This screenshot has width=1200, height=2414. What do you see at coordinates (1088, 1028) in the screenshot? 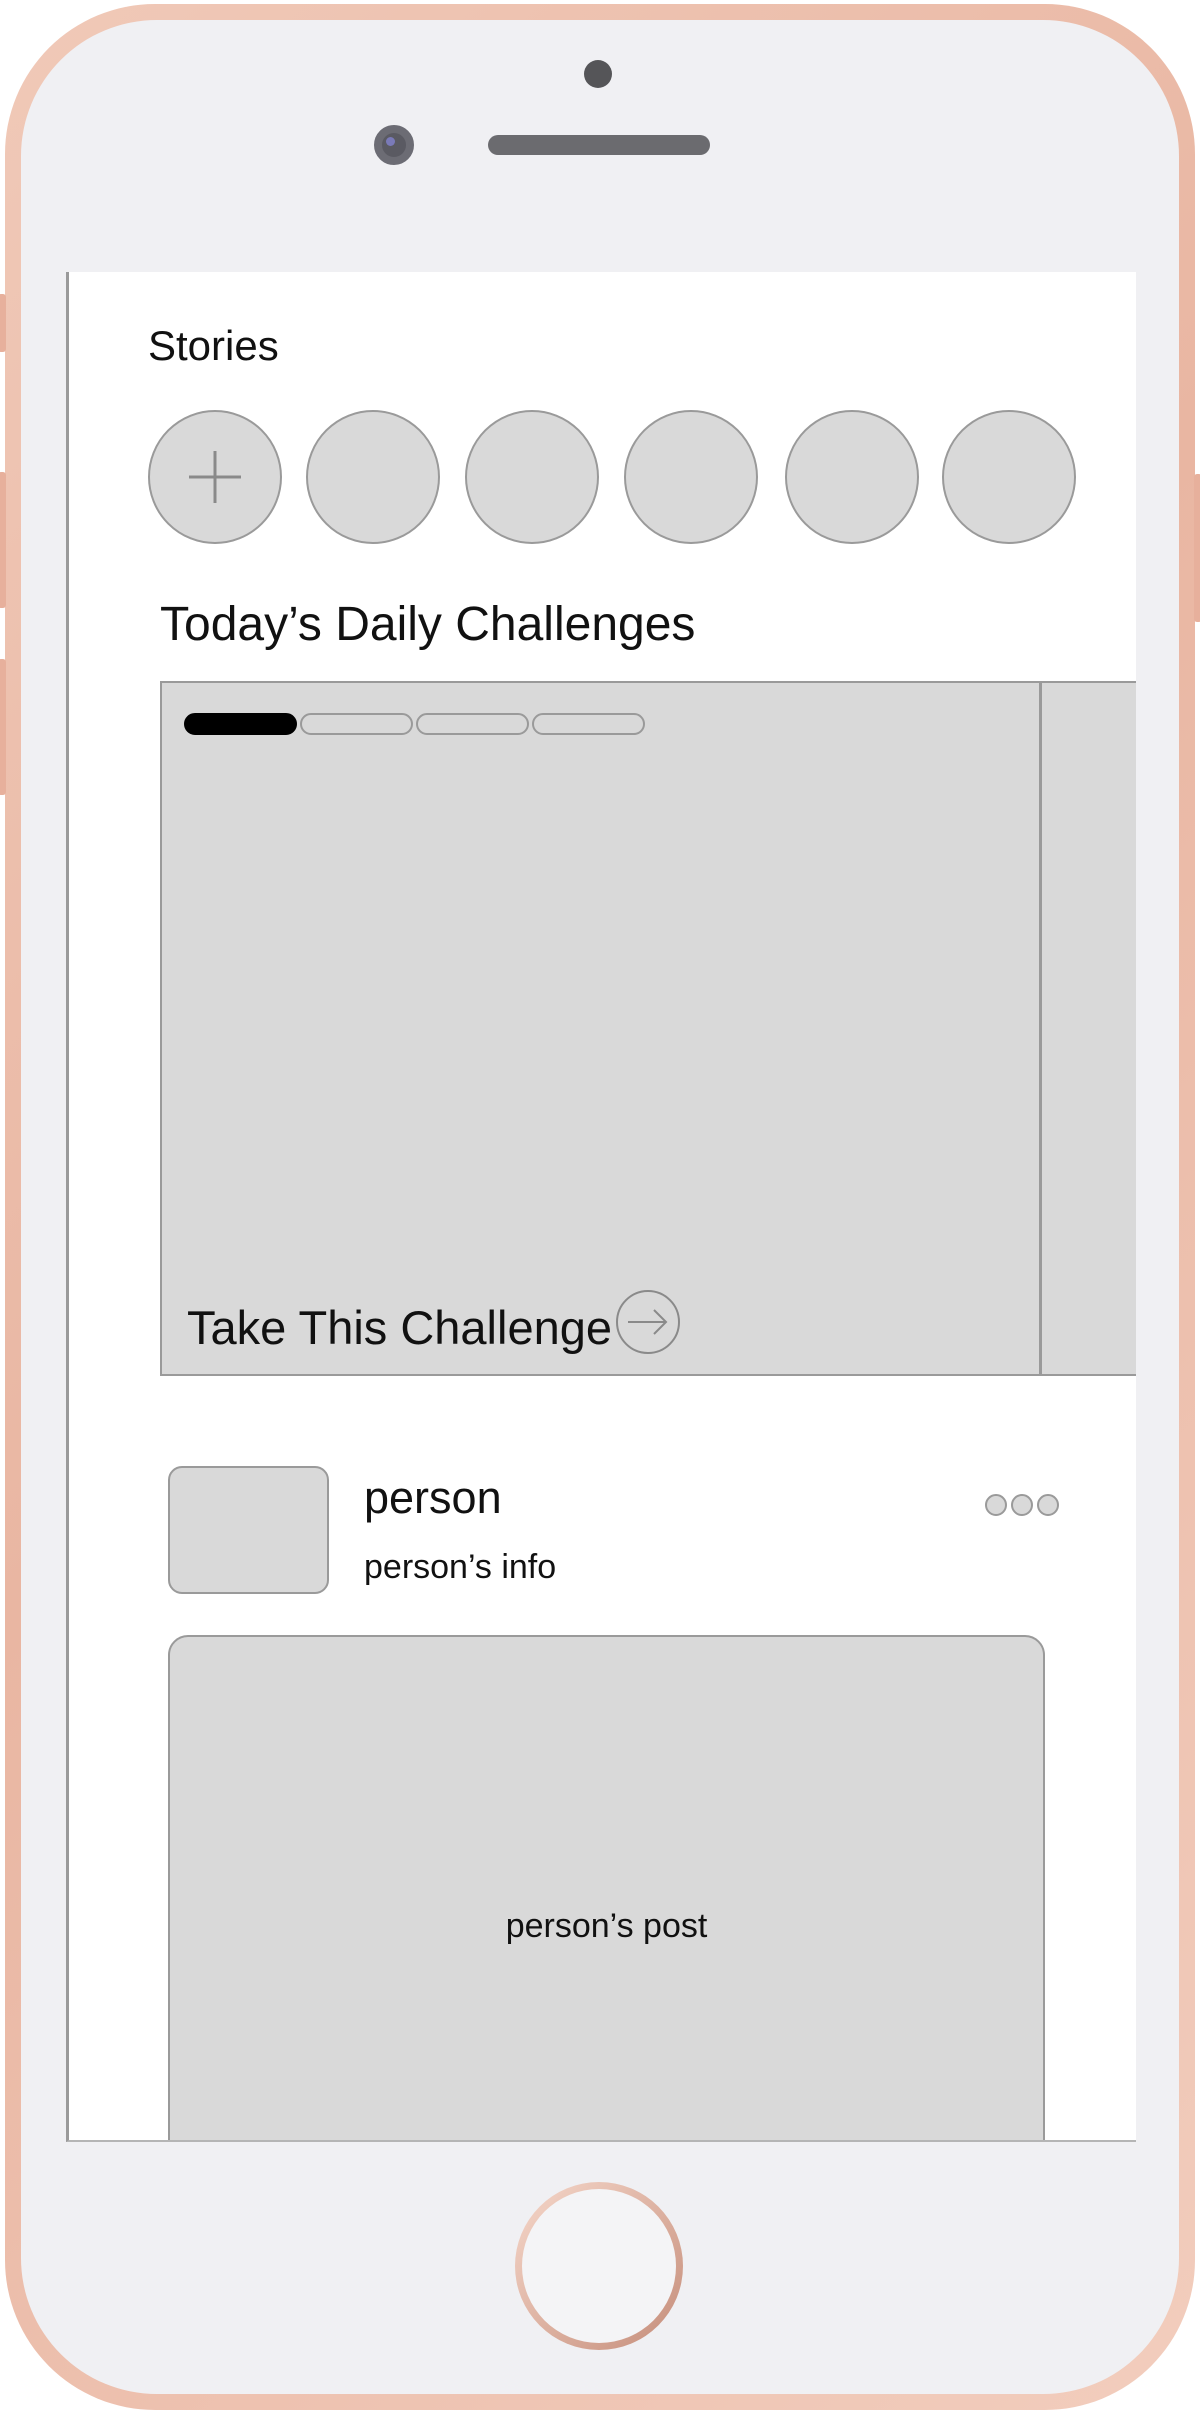
I see `next-challenge-card` at bounding box center [1088, 1028].